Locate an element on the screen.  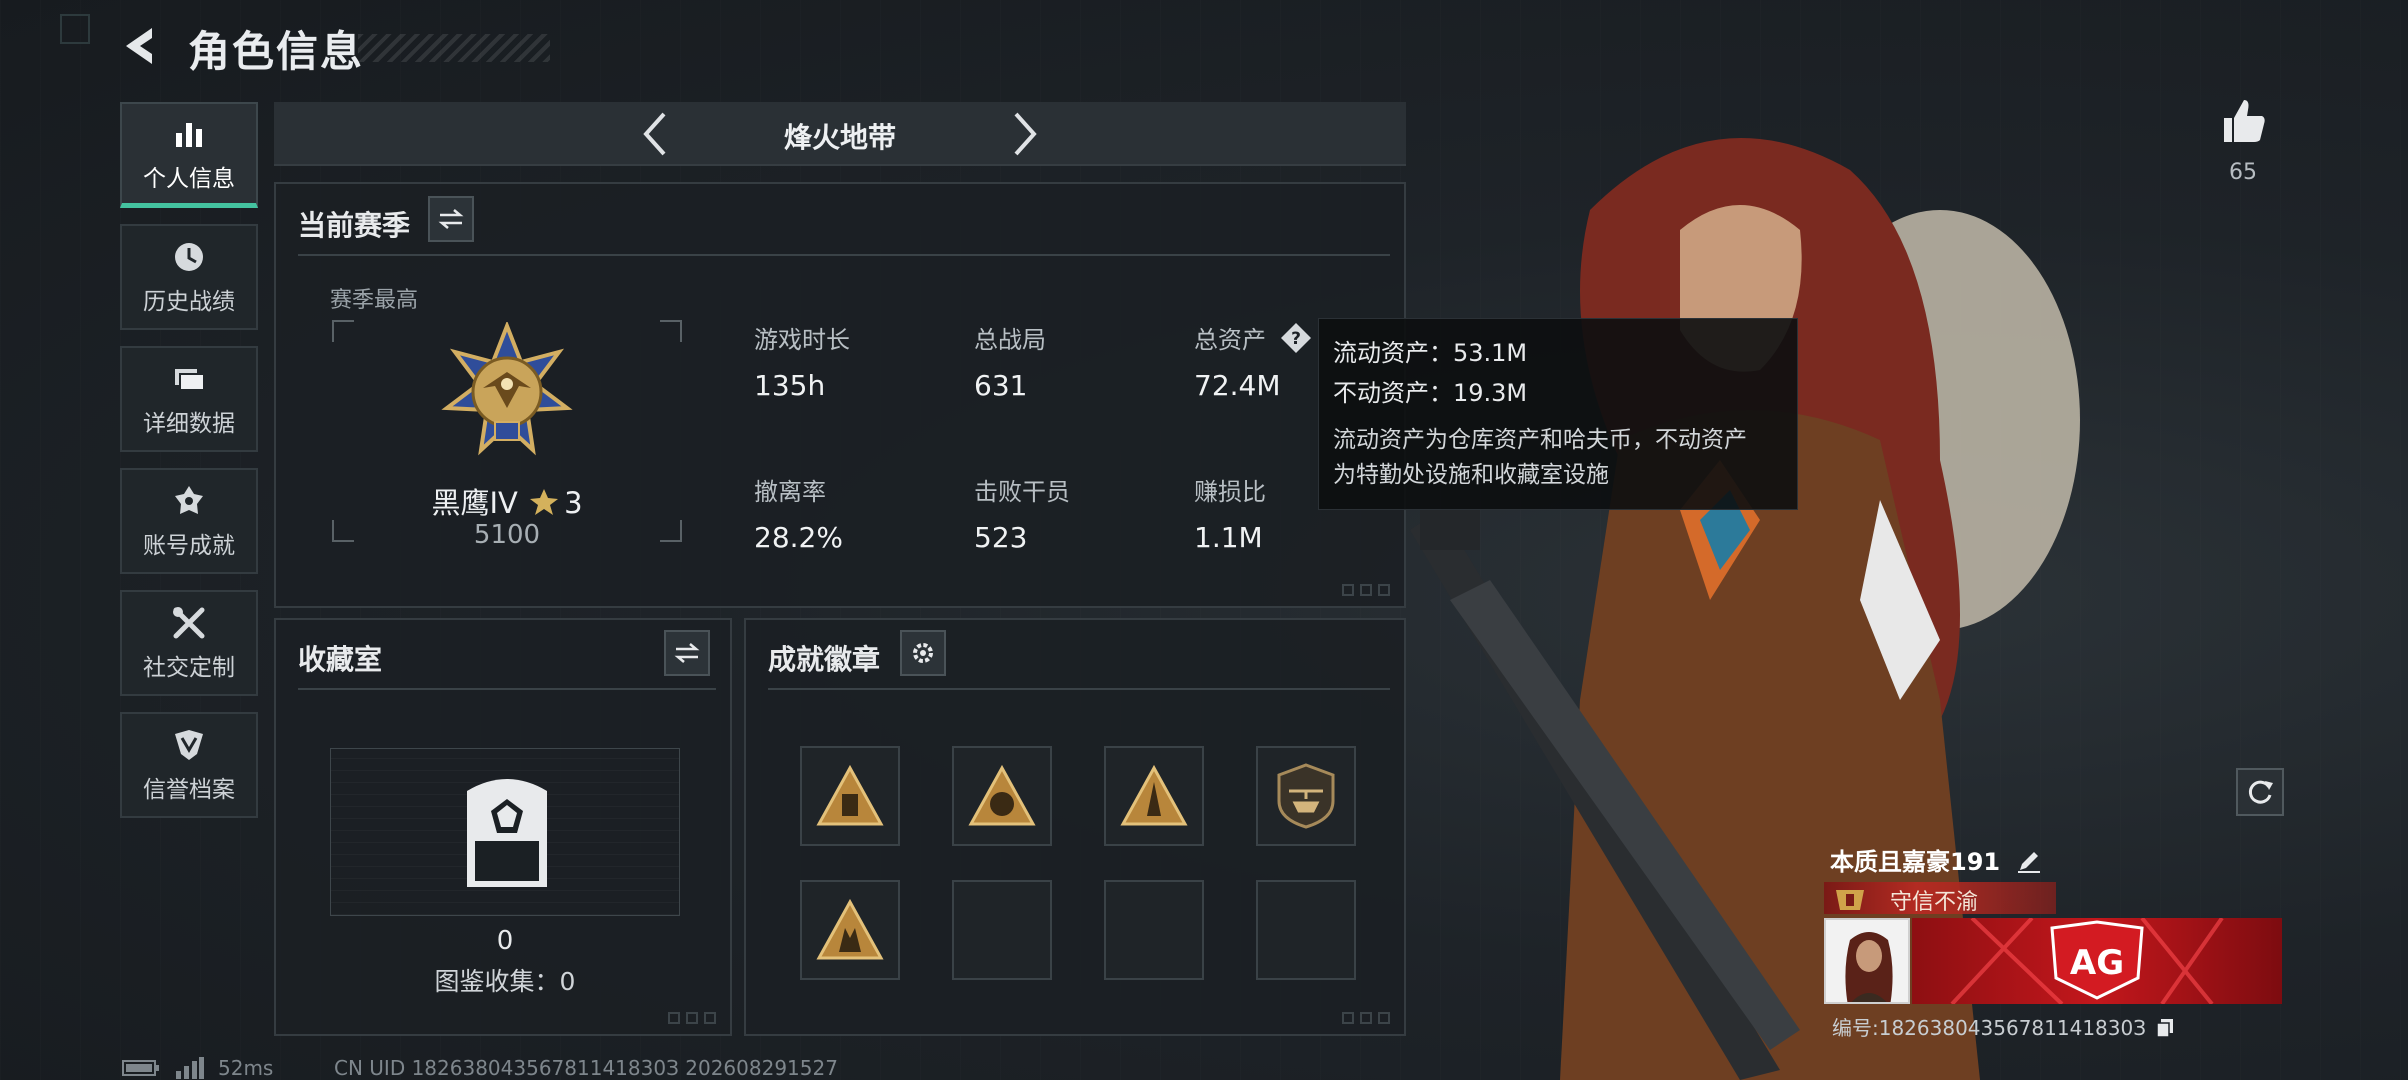
rank-score: 5100 is located at coordinates (507, 535).